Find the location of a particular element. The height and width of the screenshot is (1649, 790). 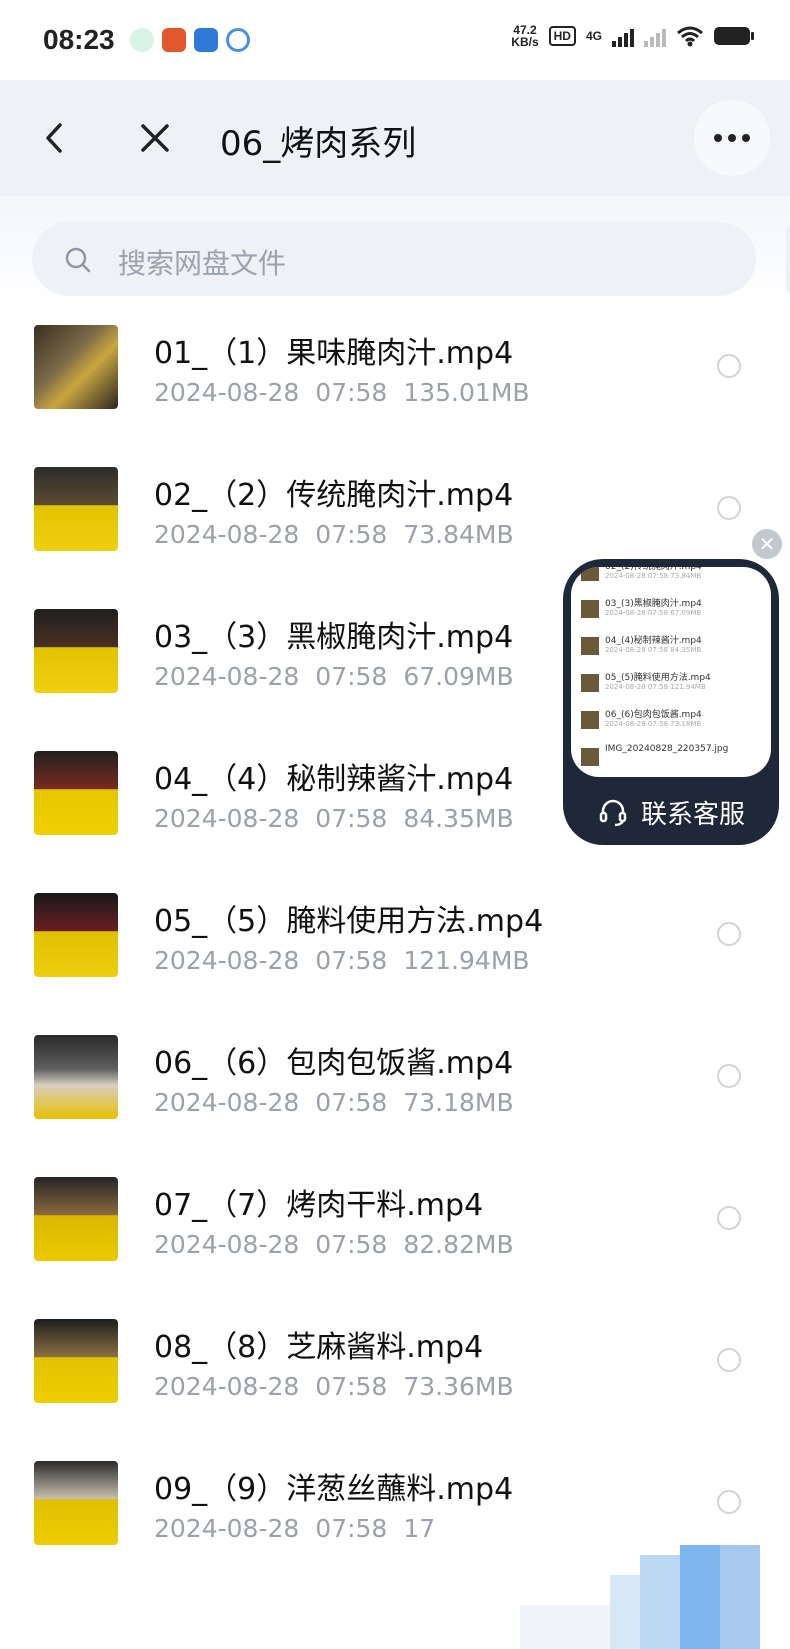

close-icon: ✕ is located at coordinates (767, 544).